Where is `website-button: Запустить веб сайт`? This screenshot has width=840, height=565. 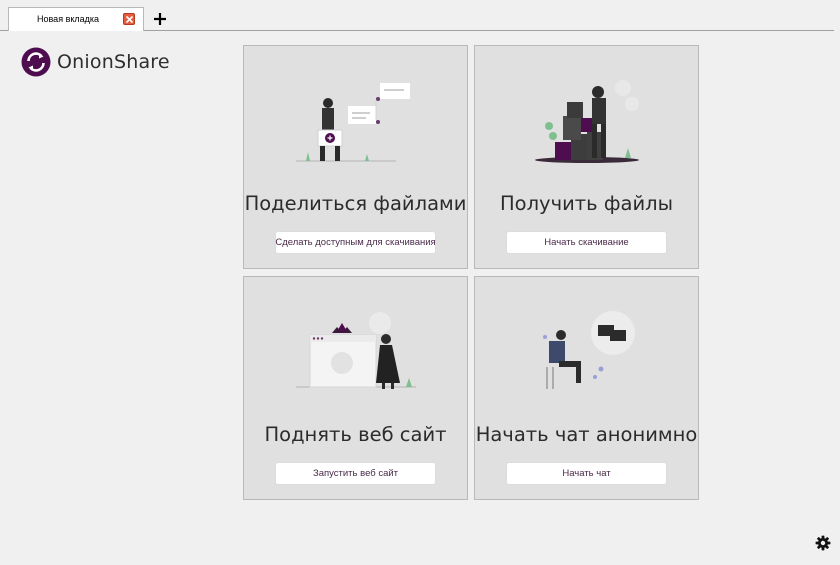
website-button: Запустить веб сайт is located at coordinates (355, 473).